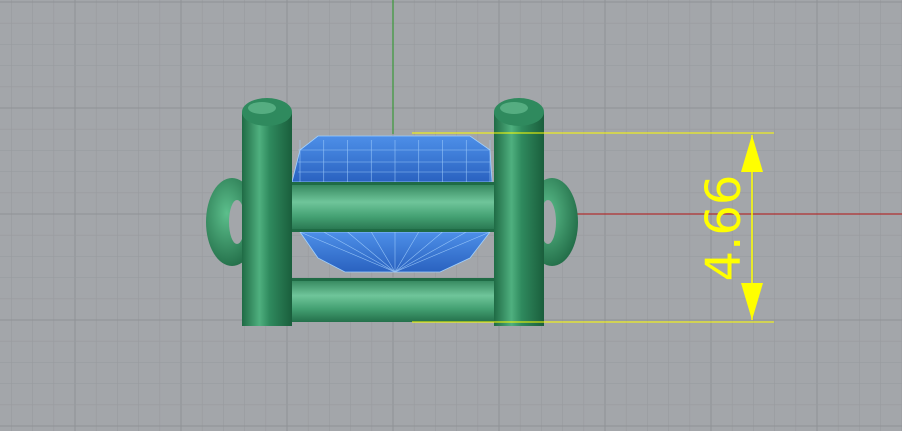 The width and height of the screenshot is (902, 431). Describe the element at coordinates (724, 228) in the screenshot. I see `dimension-value: 4.66` at that location.